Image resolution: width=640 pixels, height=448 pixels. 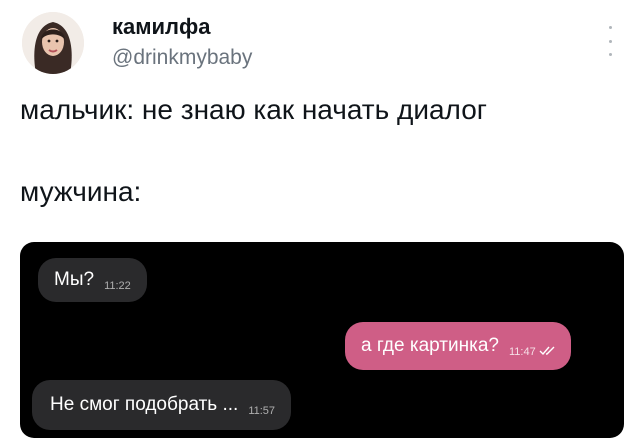 I want to click on tweet-header: камилфа @drinkmybaby, so click(x=320, y=45).